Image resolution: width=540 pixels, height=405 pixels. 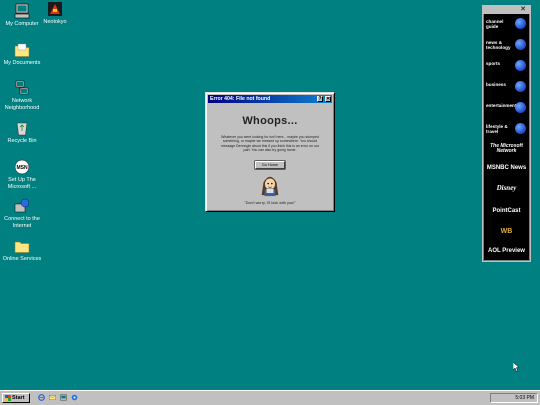 I want to click on channel-item-msn: The Microsoft Network, so click(x=506, y=150).